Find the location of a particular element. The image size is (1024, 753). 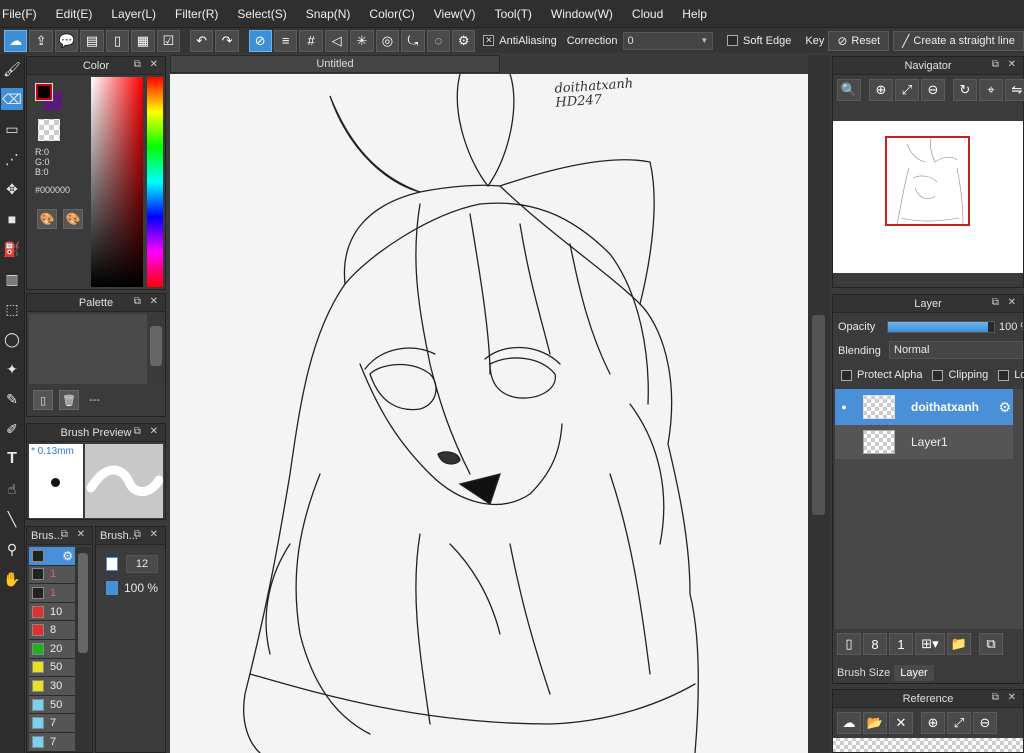

hand-tool-icon: ✋ is located at coordinates (12, 579).